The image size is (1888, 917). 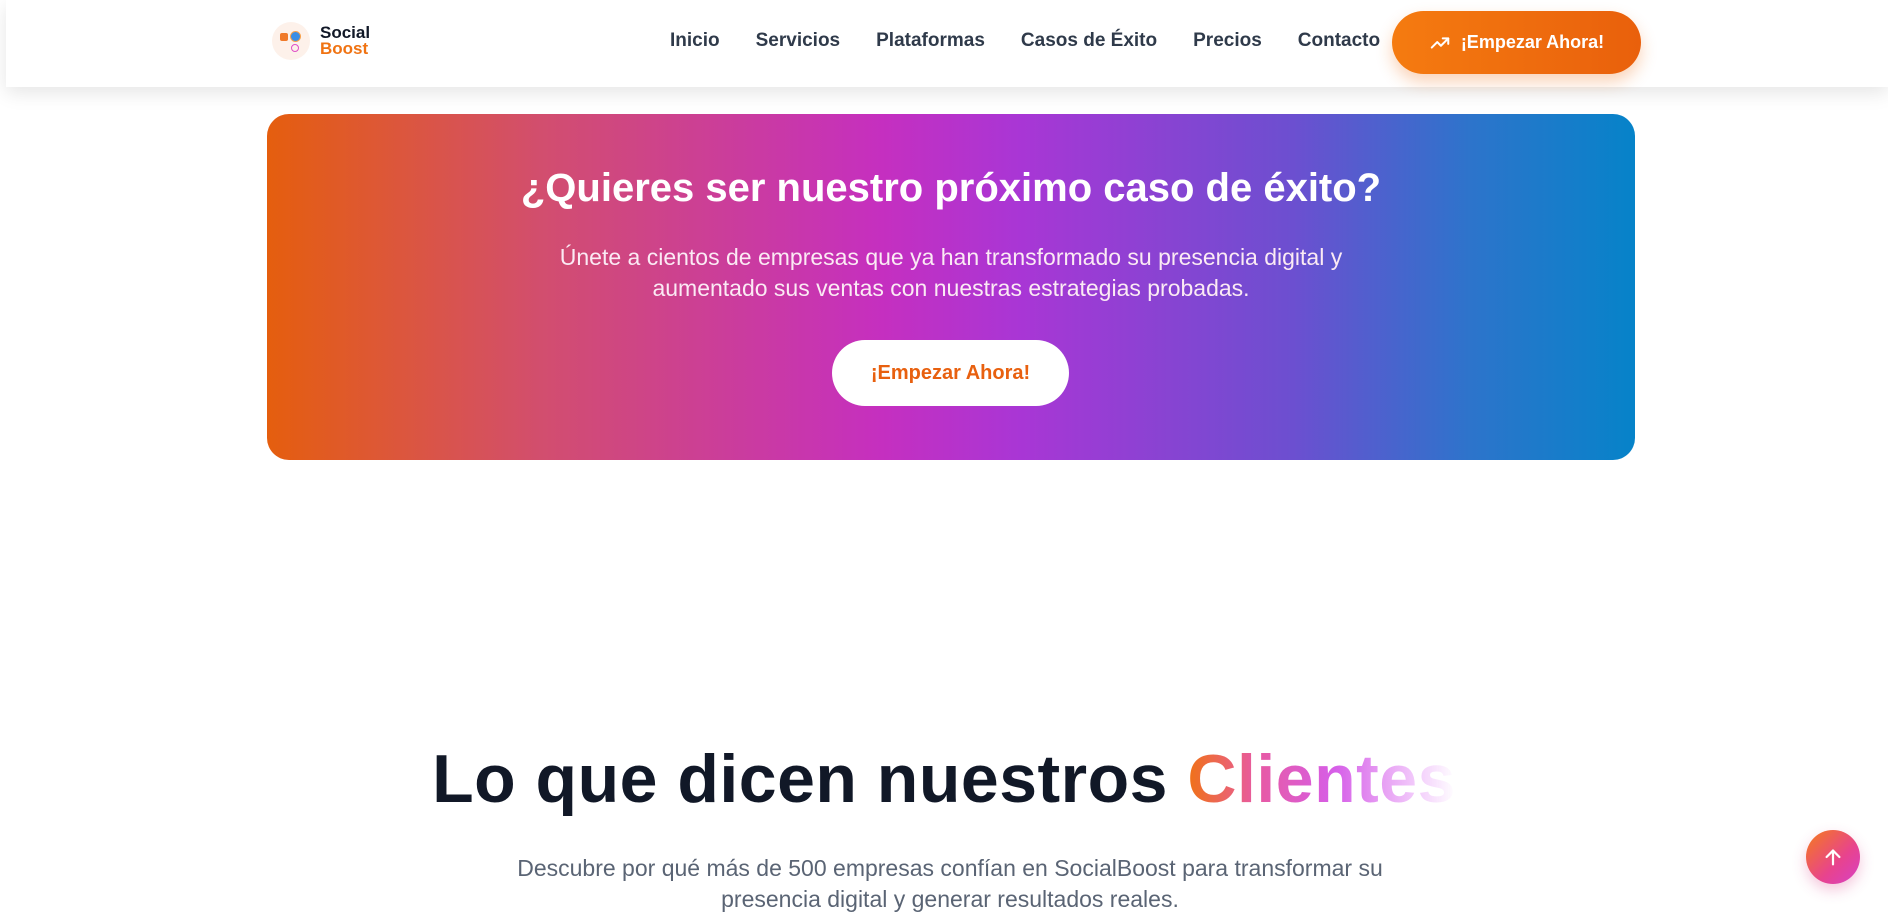 I want to click on banner-cta-button: ¡Empezar Ahora!, so click(x=950, y=373).